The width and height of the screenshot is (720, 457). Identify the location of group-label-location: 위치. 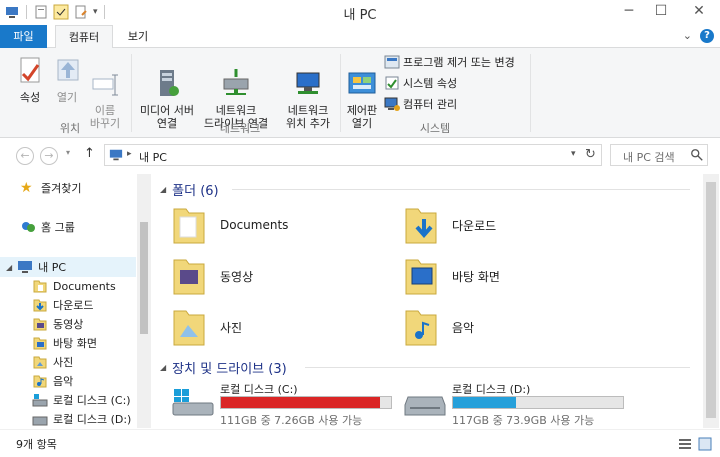
(70, 128).